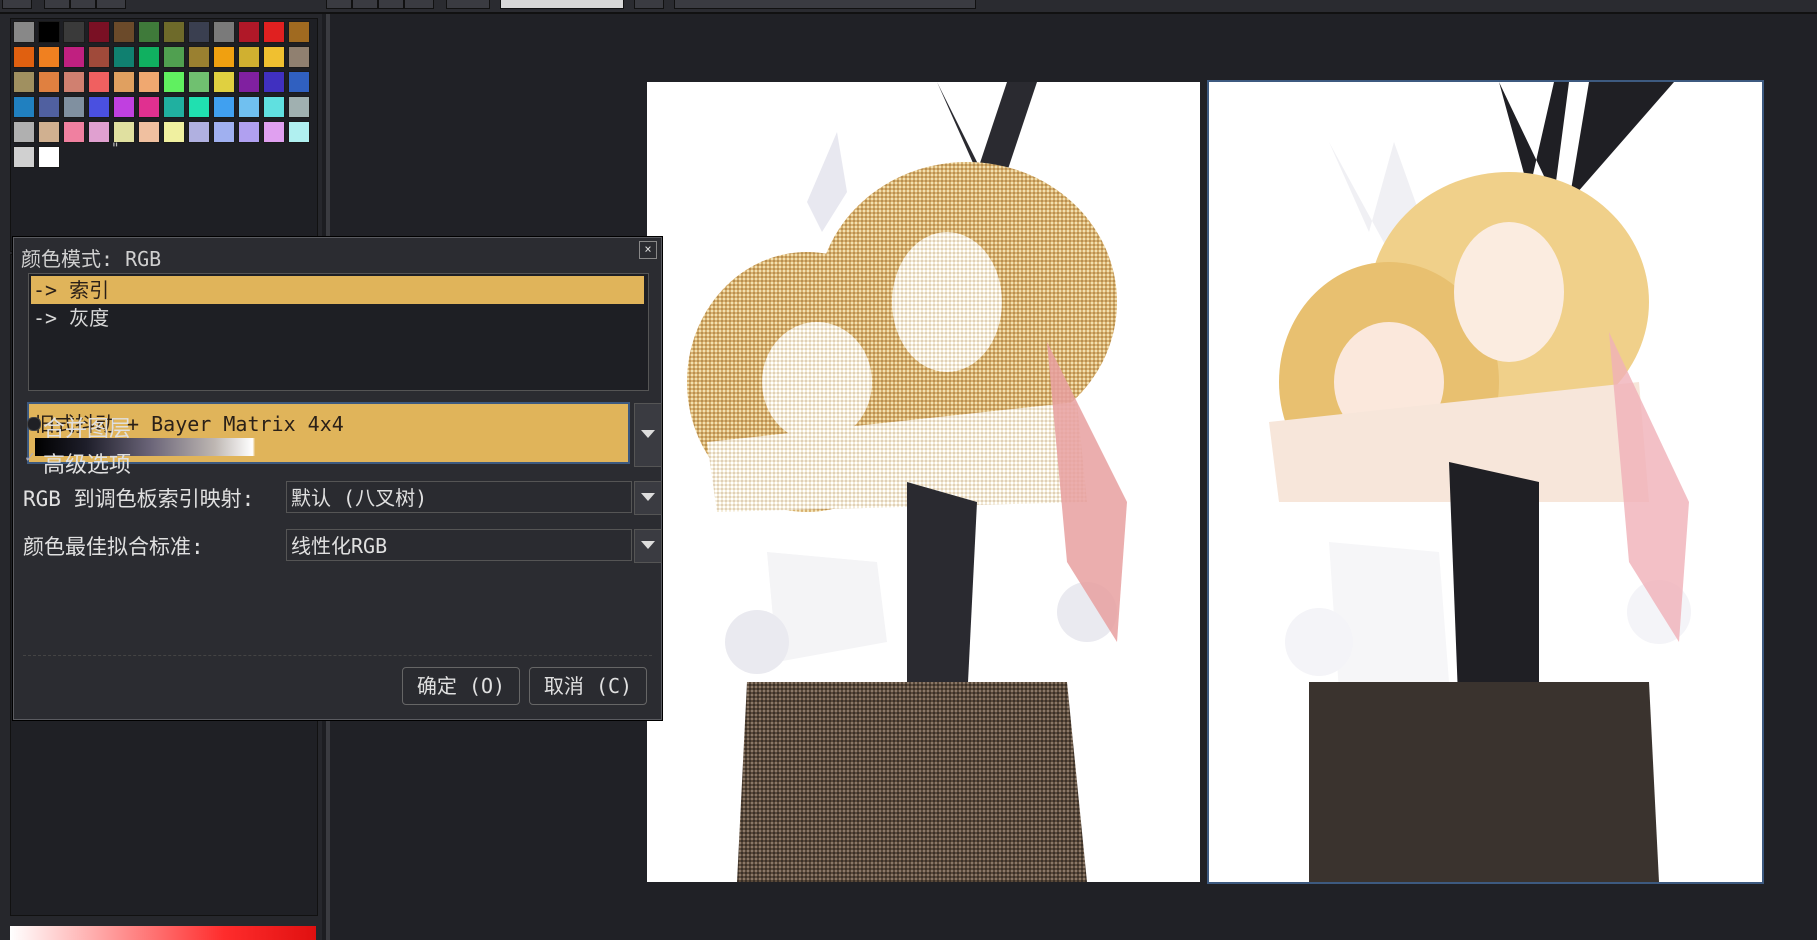 The width and height of the screenshot is (1817, 940). I want to click on dither-dropdown-button, so click(648, 435).